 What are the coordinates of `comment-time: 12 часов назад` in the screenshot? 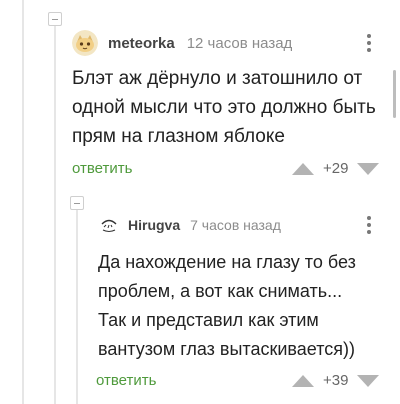 It's located at (240, 43).